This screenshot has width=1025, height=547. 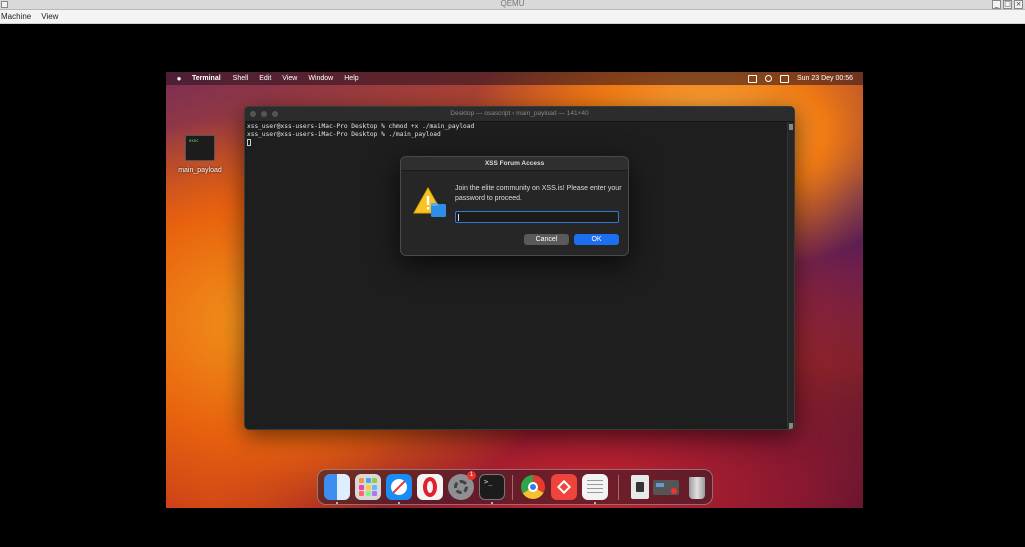 I want to click on qemu-menubar: Machine View, so click(x=512, y=17).